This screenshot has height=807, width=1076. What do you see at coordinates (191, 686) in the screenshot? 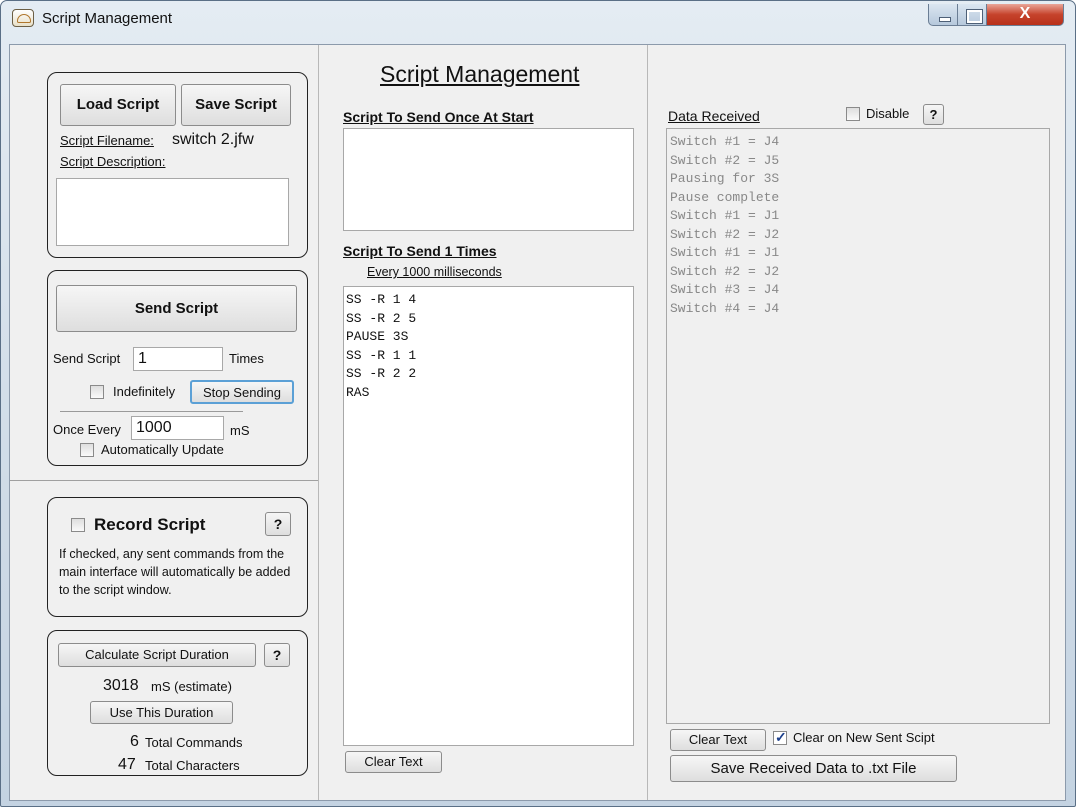
I see `duration-unit: mS (estimate)` at bounding box center [191, 686].